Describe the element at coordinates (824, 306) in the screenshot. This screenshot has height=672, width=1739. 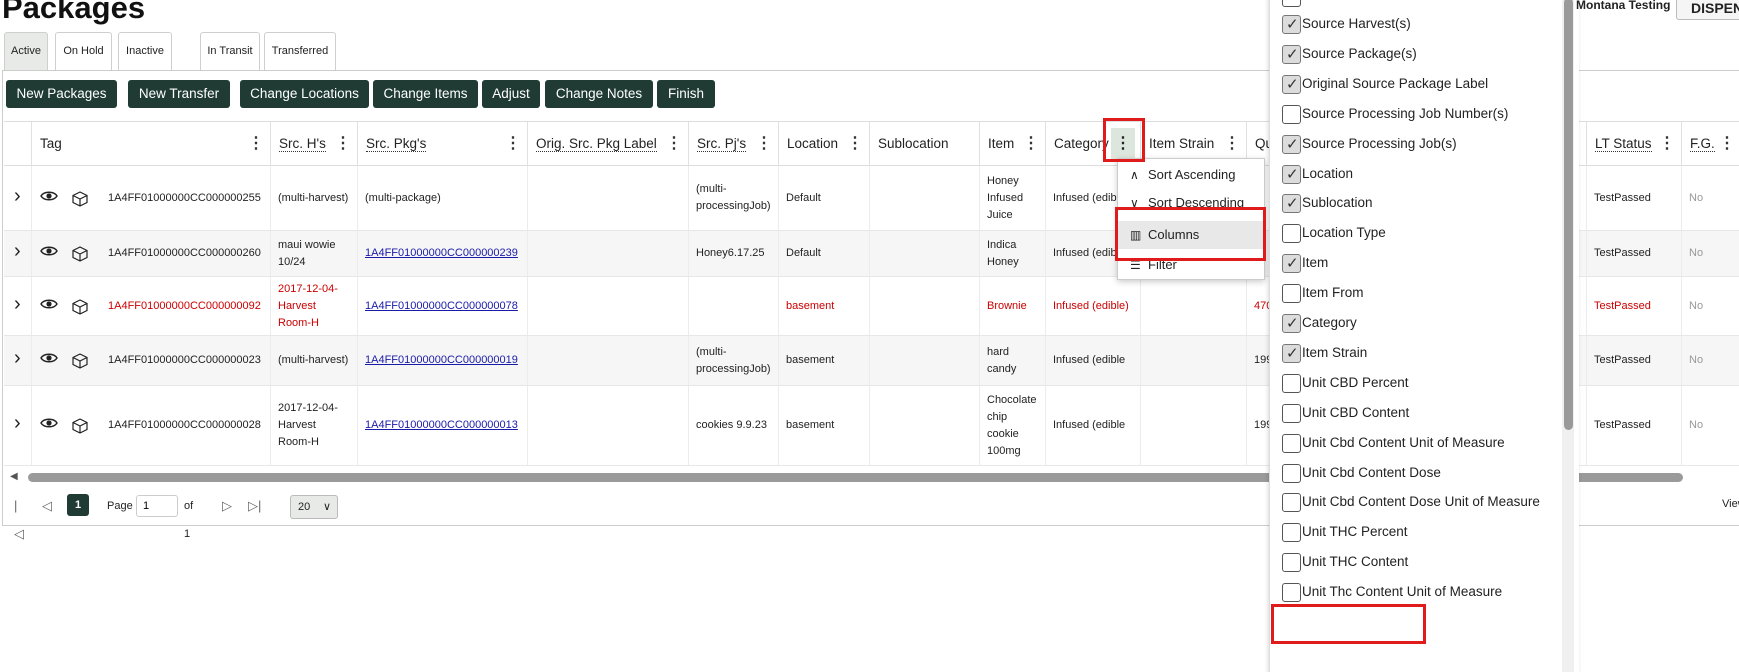
I see `location-cell: basement` at that location.